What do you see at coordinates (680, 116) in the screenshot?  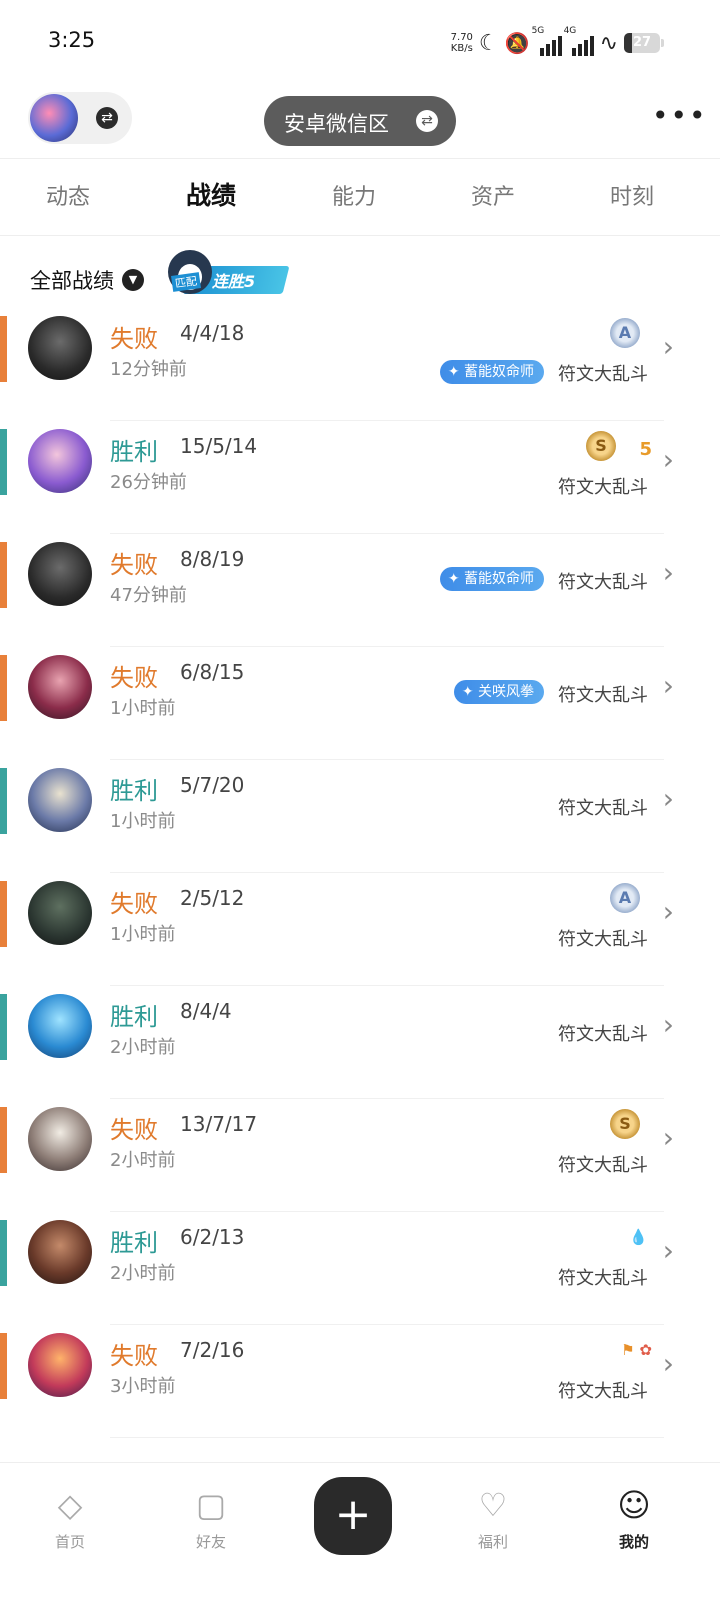 I see `more-menu-icon: •••` at bounding box center [680, 116].